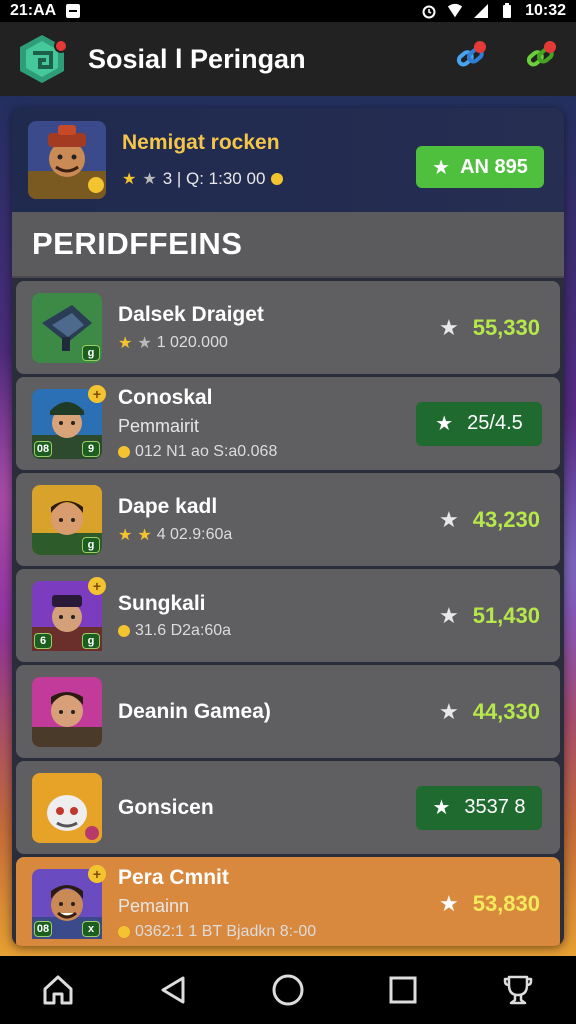 This screenshot has height=1024, width=576. I want to click on leaderboard-row: + 6 g Sungkali 31.6 D2a:60a ★ 51,430, so click(288, 615).